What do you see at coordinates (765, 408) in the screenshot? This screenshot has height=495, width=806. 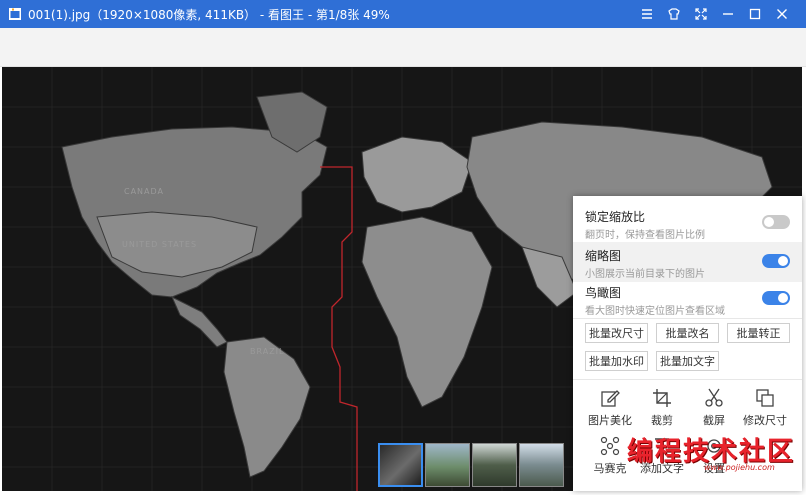 I see `resize-tool: 修改尺寸` at bounding box center [765, 408].